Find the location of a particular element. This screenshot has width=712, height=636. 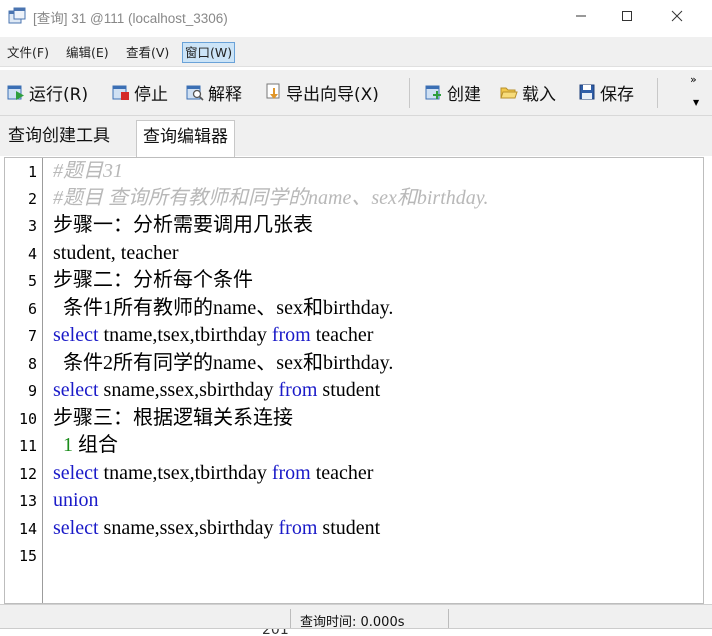

number-literal: 1 is located at coordinates (68, 445).